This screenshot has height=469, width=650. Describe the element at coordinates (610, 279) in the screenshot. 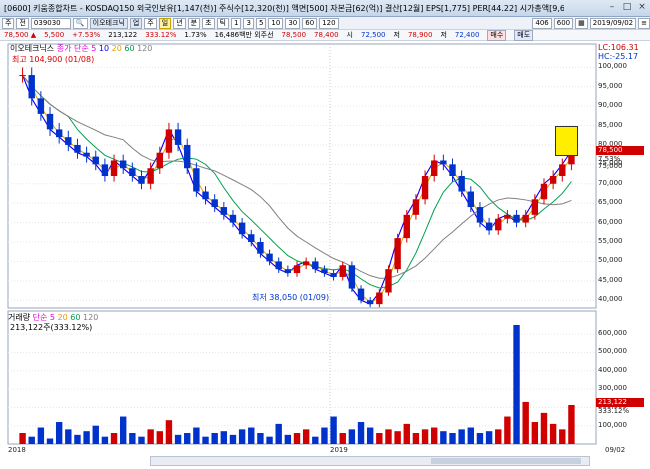

I see `price-tick-label: 45,000` at that location.